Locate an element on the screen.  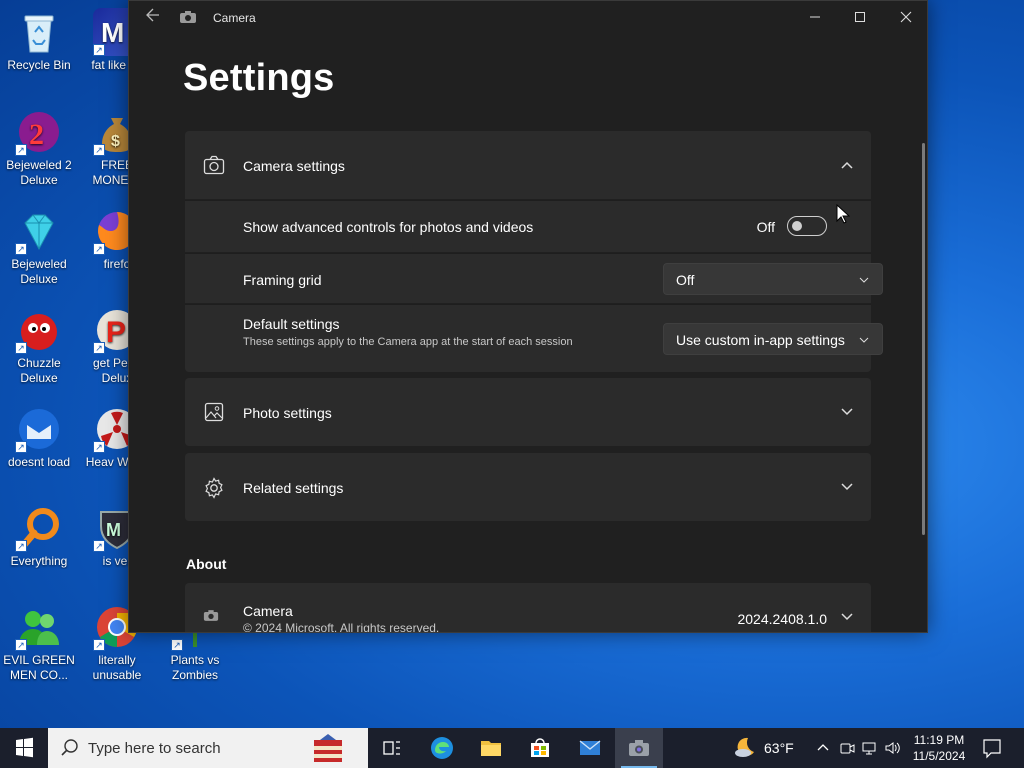
meet-now-button is located at coordinates (847, 748).